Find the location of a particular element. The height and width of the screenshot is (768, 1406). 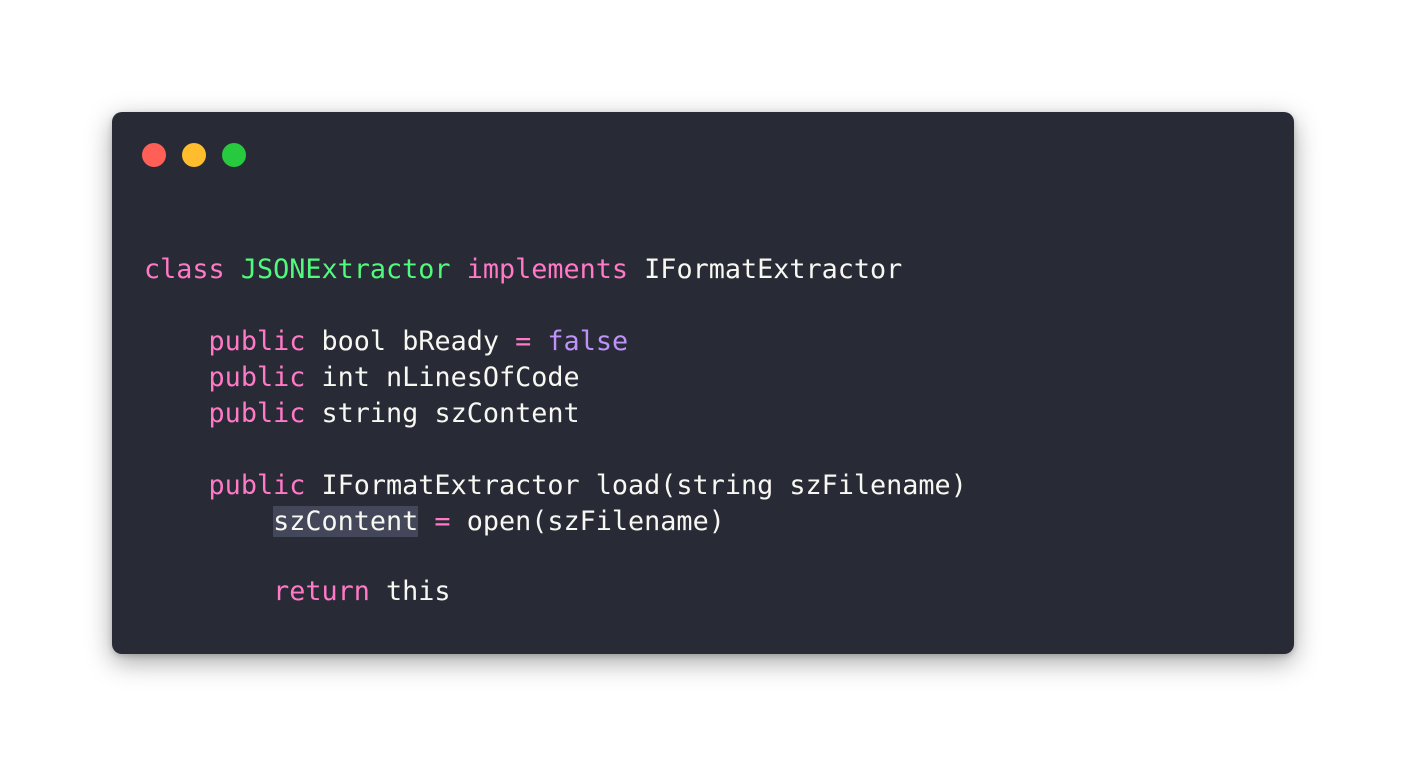

field-name: bReady is located at coordinates (450, 341).